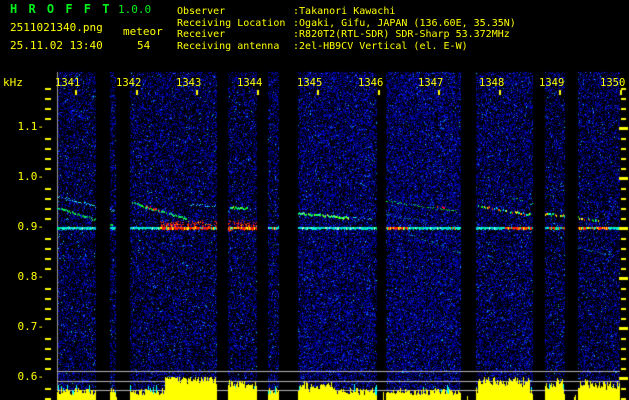  Describe the element at coordinates (431, 83) in the screenshot. I see `minute-label: 1347` at that location.